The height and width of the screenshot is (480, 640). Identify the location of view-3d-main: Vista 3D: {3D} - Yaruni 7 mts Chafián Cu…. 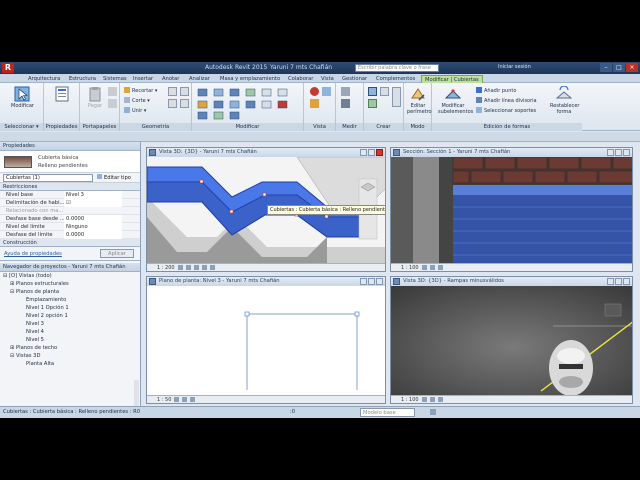
(266, 209).